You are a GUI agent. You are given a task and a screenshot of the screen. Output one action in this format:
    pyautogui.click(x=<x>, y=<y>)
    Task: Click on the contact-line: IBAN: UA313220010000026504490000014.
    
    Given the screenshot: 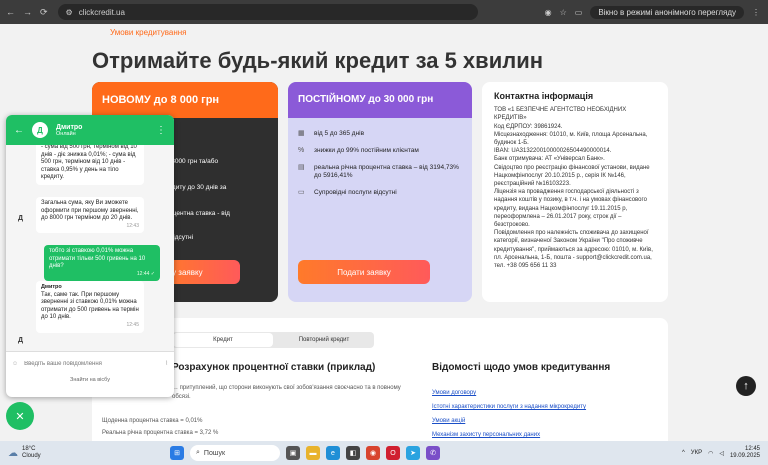 What is the action you would take?
    pyautogui.click(x=553, y=151)
    